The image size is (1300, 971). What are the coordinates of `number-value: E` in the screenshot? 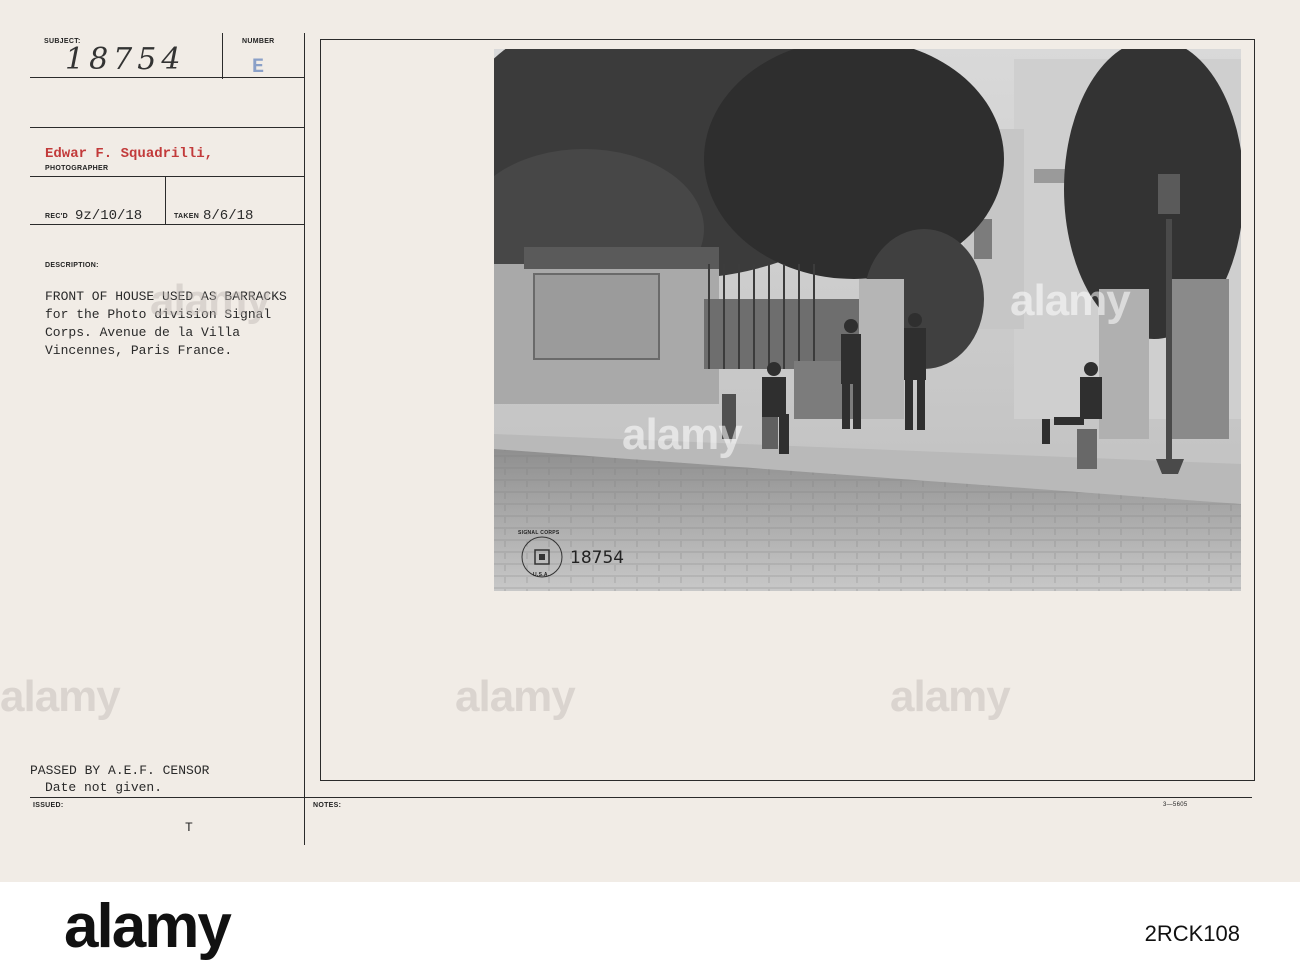 It's located at (258, 67).